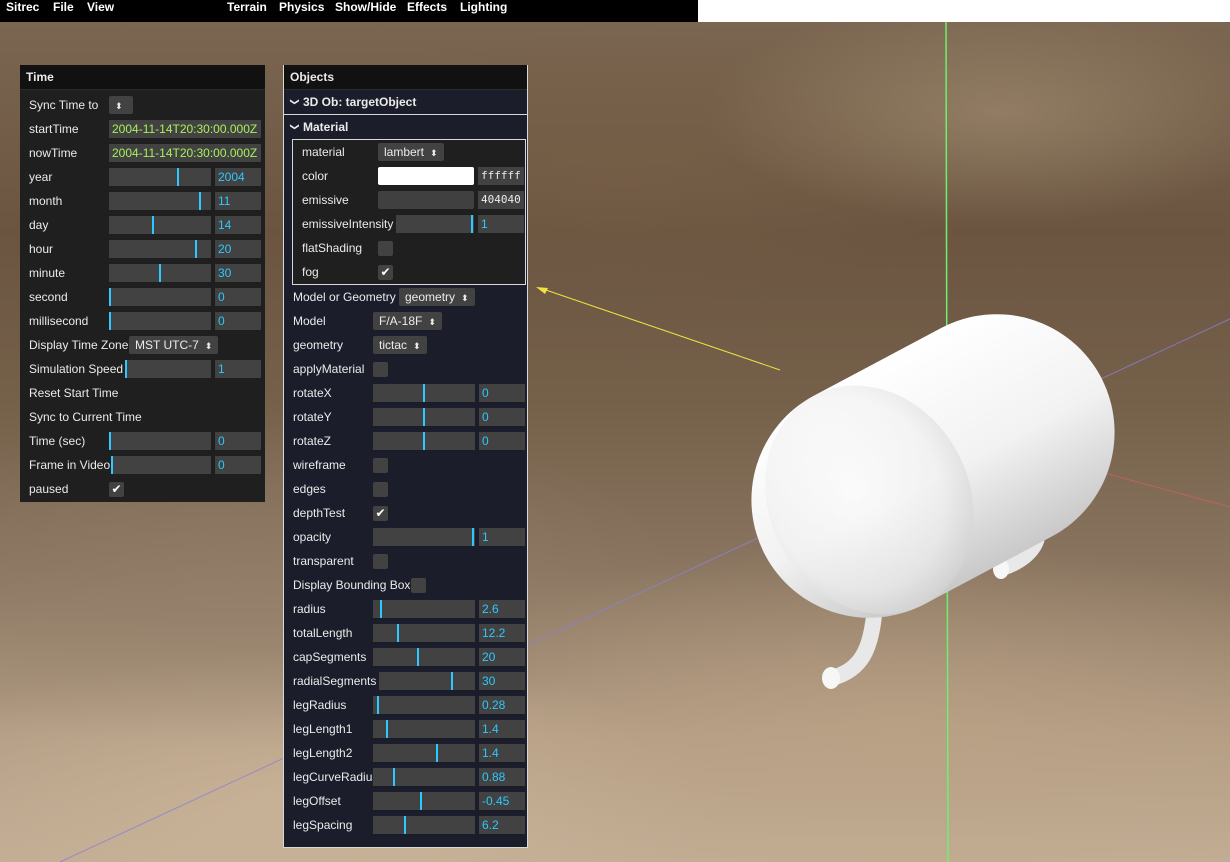 The width and height of the screenshot is (1230, 862). What do you see at coordinates (502, 729) in the screenshot?
I see `leglength1-input: 1.4` at bounding box center [502, 729].